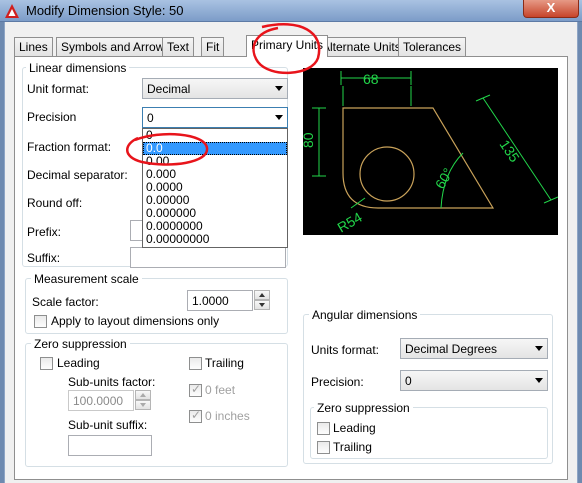 Image resolution: width=582 pixels, height=483 pixels. I want to click on fraction-format-label: Fraction format:, so click(69, 147).